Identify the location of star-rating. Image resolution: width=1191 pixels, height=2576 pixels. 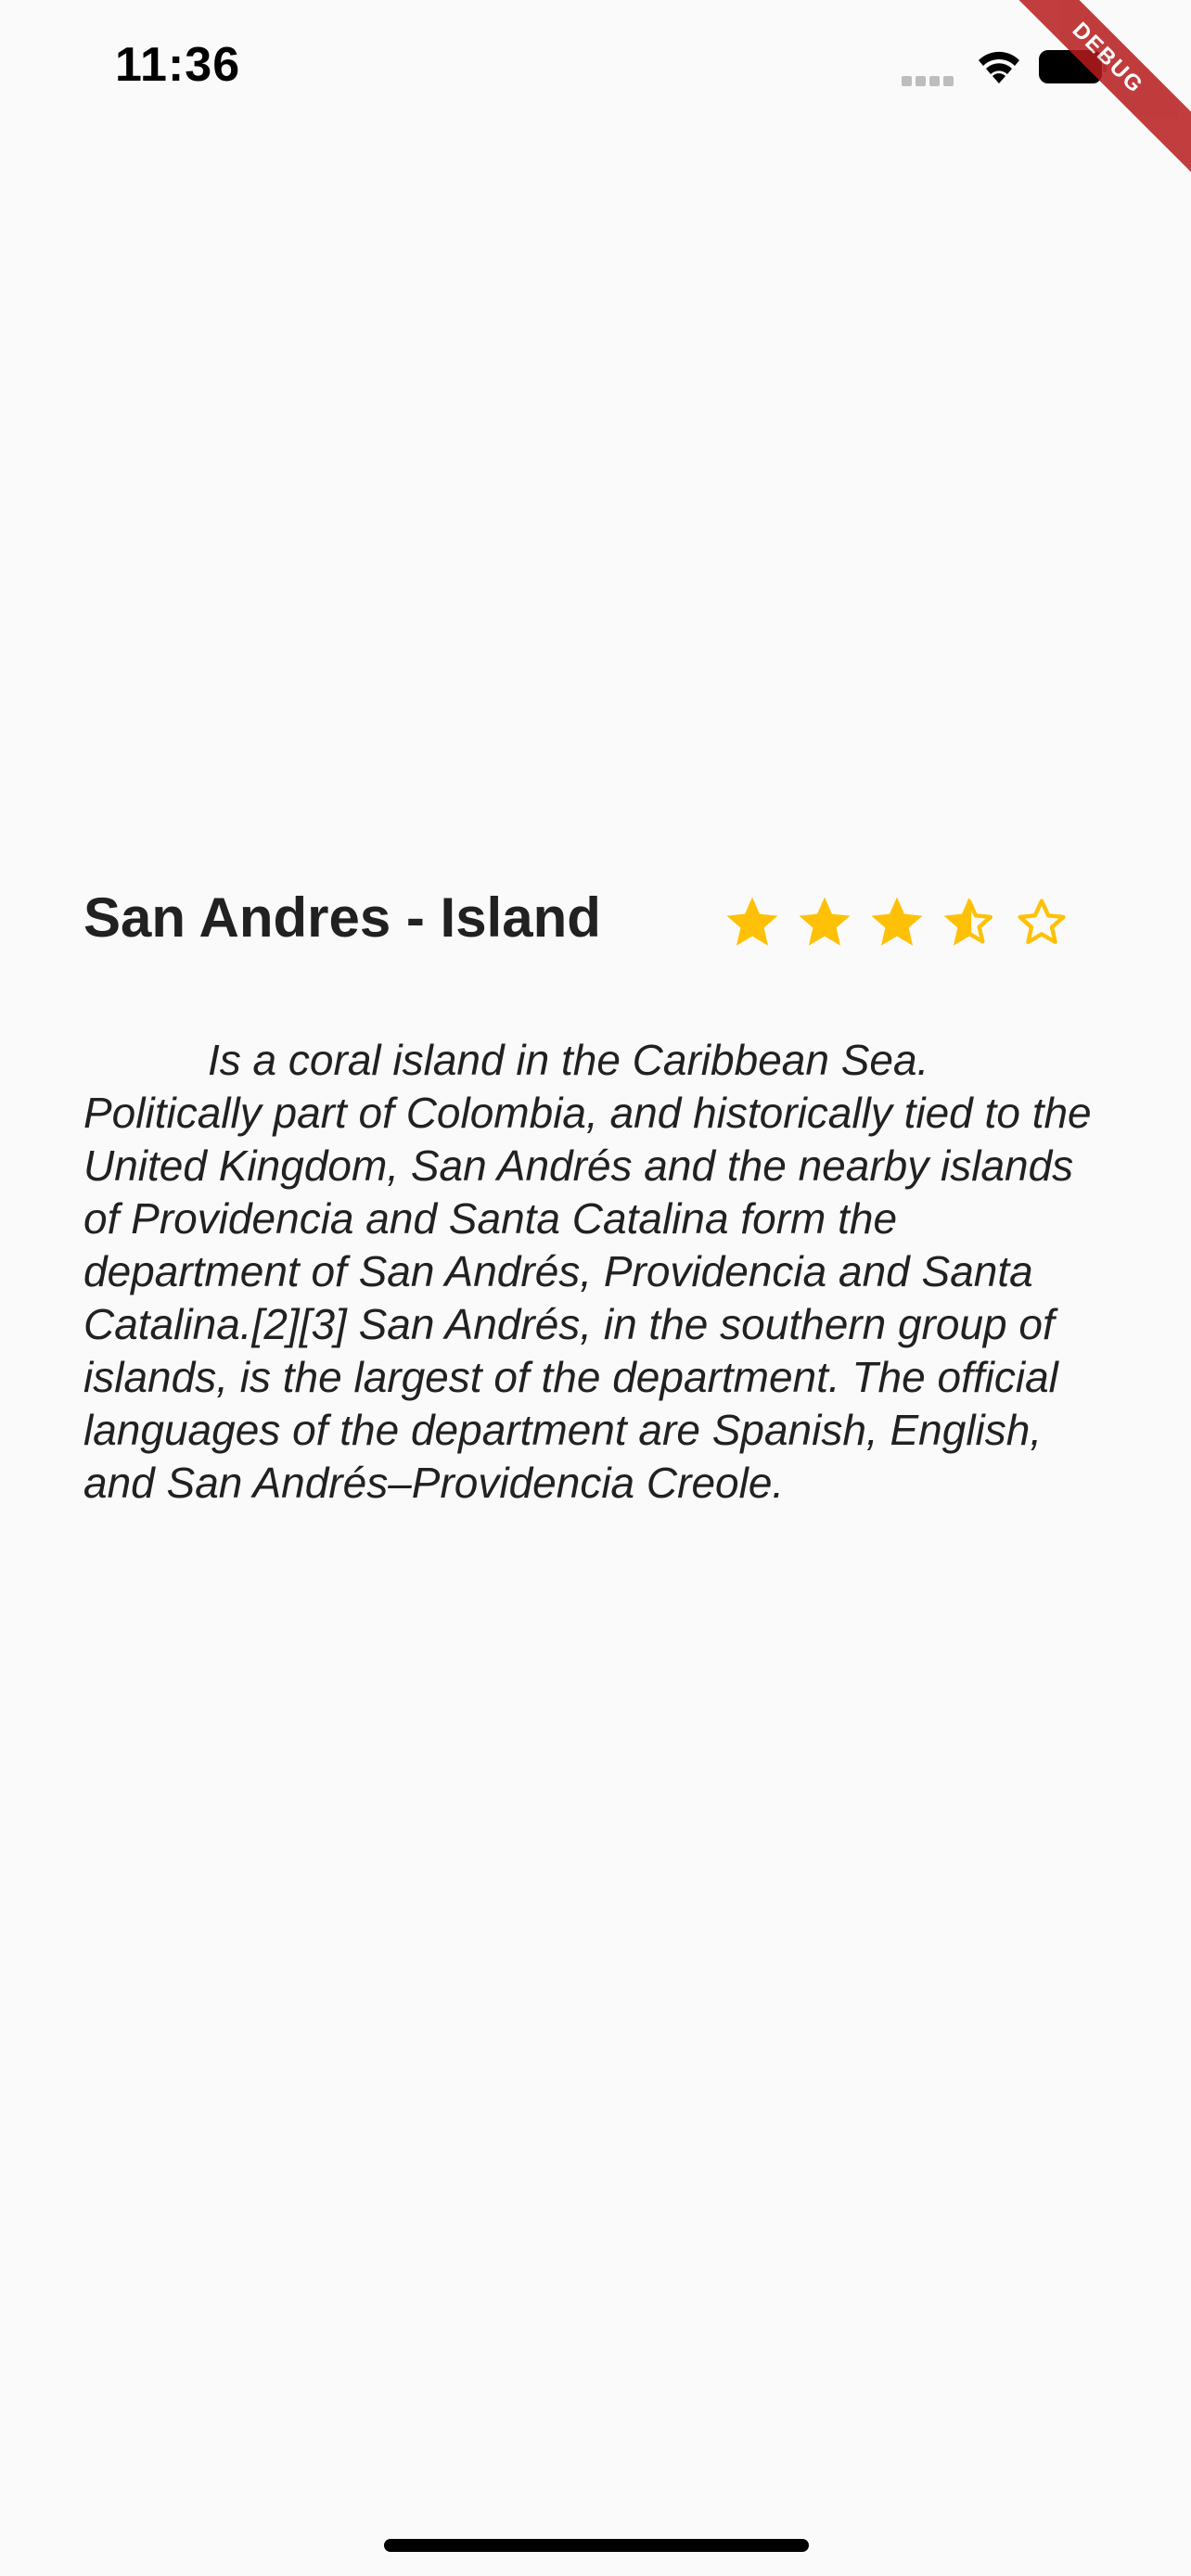
(903, 923).